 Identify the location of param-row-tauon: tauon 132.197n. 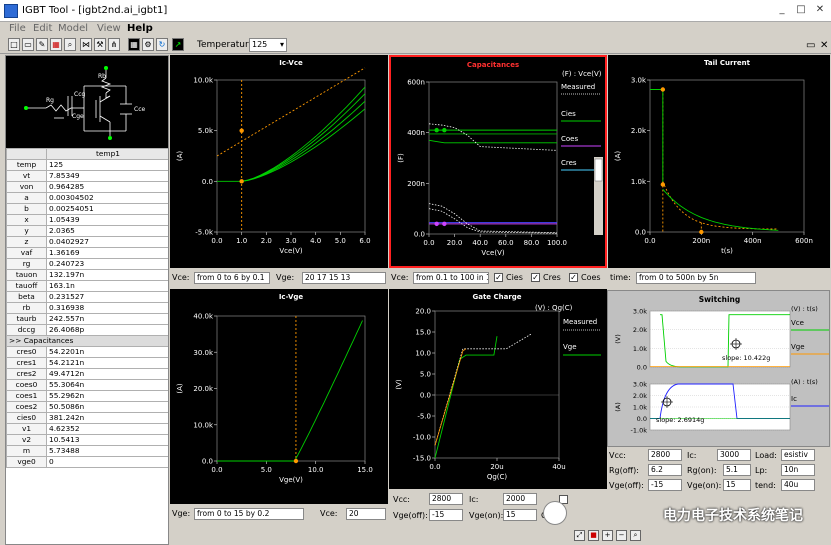
(87, 275).